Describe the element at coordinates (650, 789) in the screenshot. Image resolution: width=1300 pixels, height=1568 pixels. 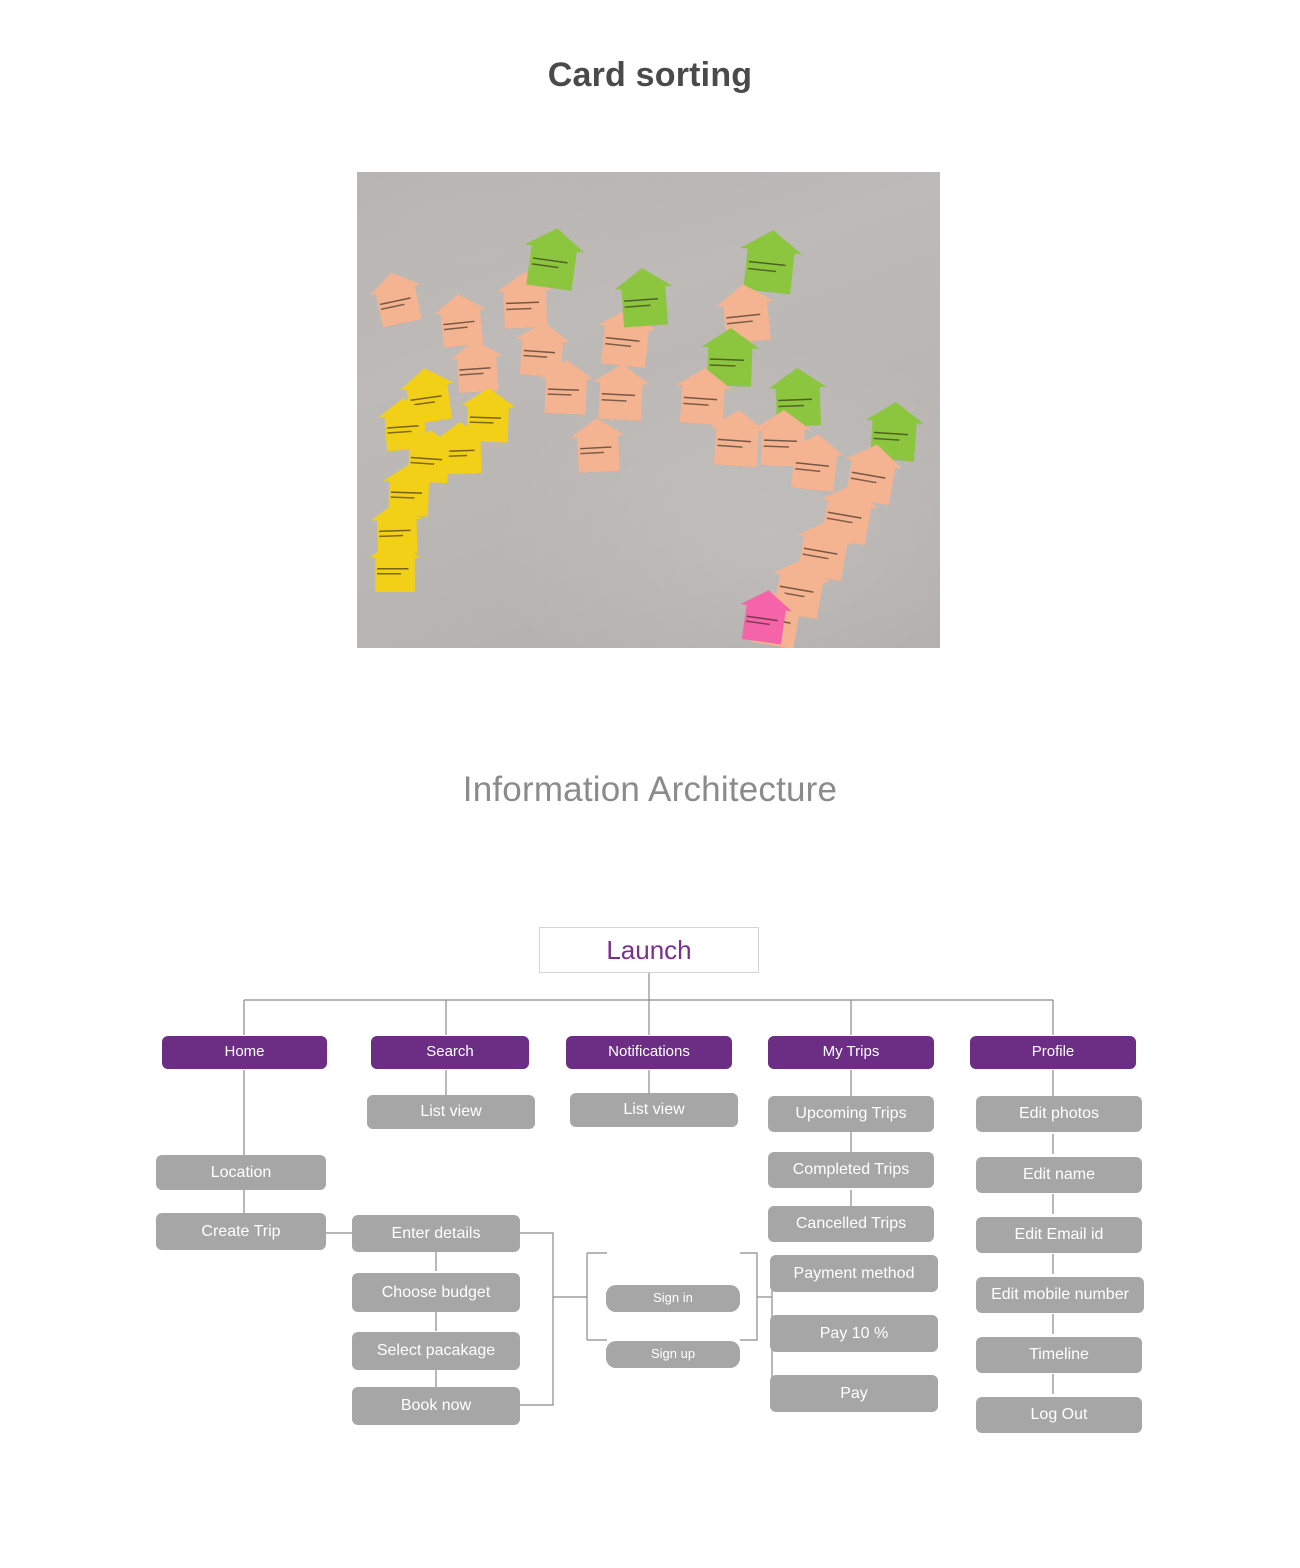
I see `page-title-information-architecture: Information Architecture` at that location.